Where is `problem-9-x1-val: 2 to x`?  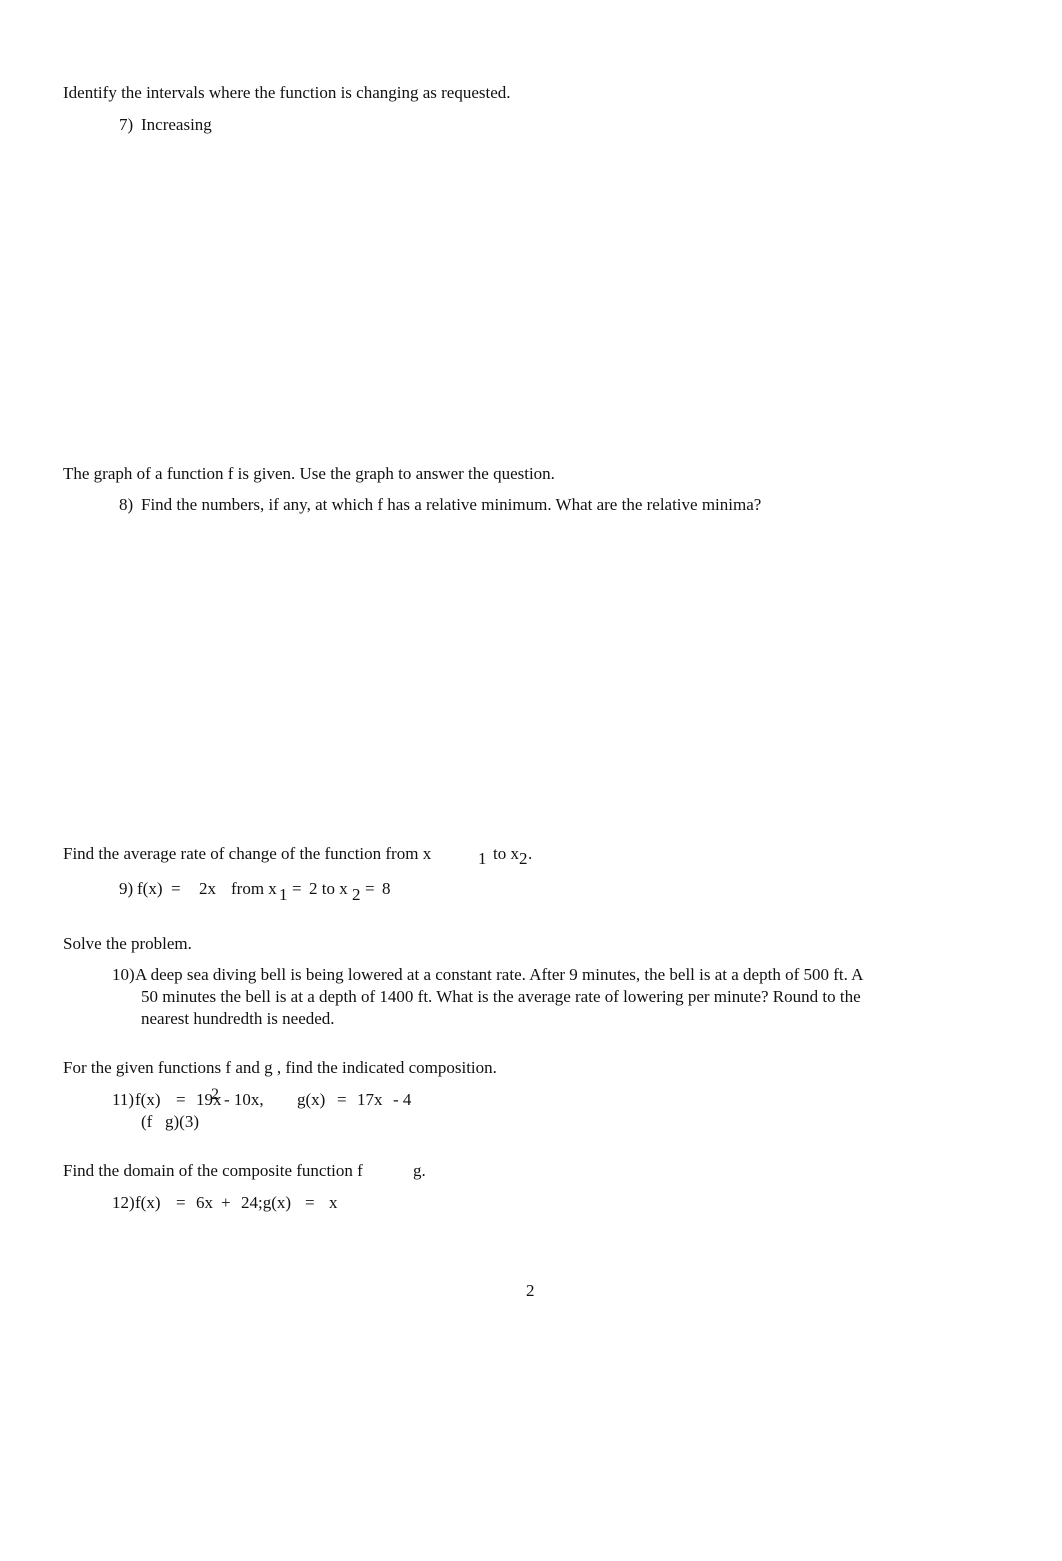 problem-9-x1-val: 2 to x is located at coordinates (328, 888).